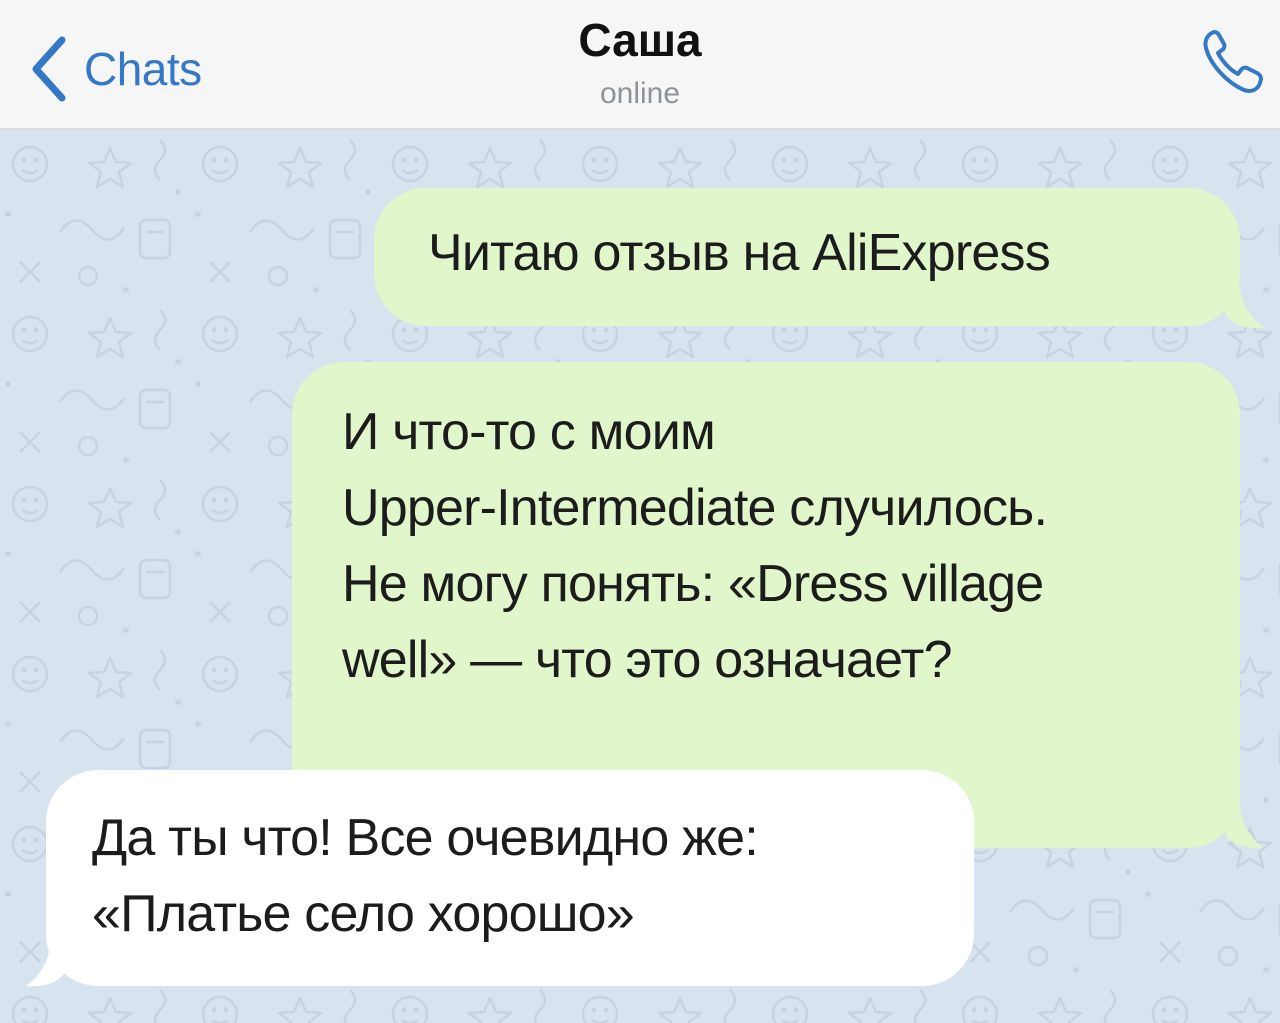 This screenshot has height=1023, width=1280. What do you see at coordinates (425, 838) in the screenshot?
I see `message-text: Да ты что! Все очевидно же:` at bounding box center [425, 838].